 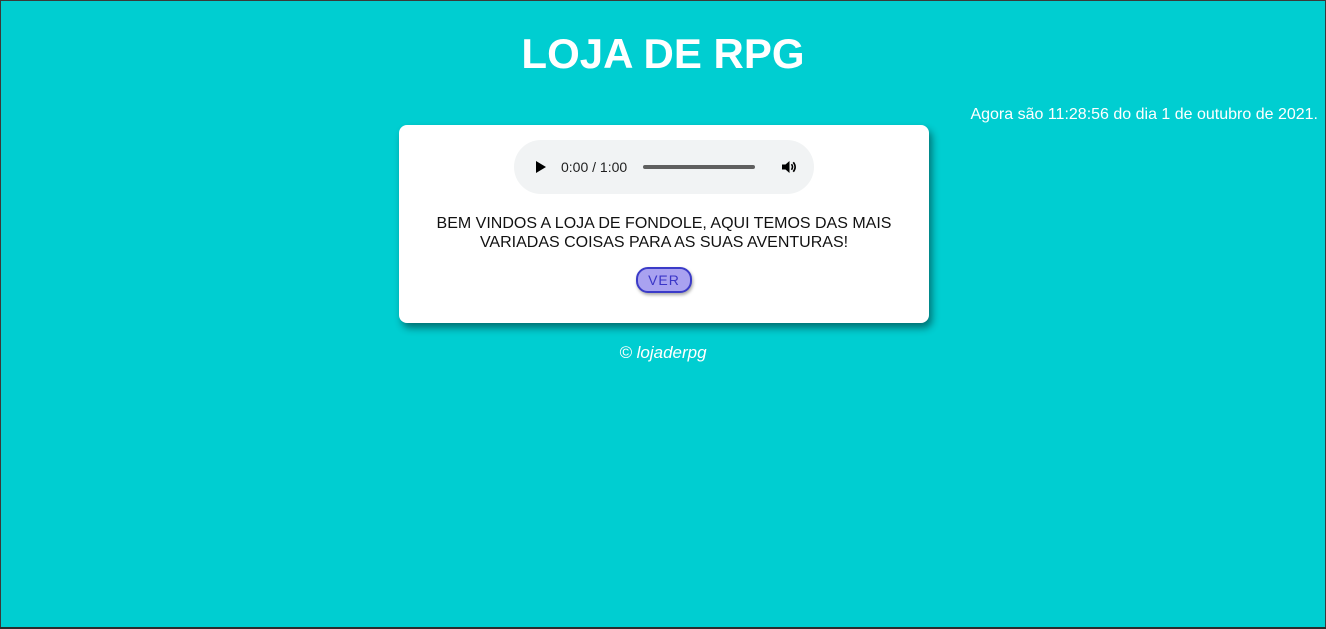 What do you see at coordinates (663, 352) in the screenshot?
I see `footer-copyright: © lojaderpg` at bounding box center [663, 352].